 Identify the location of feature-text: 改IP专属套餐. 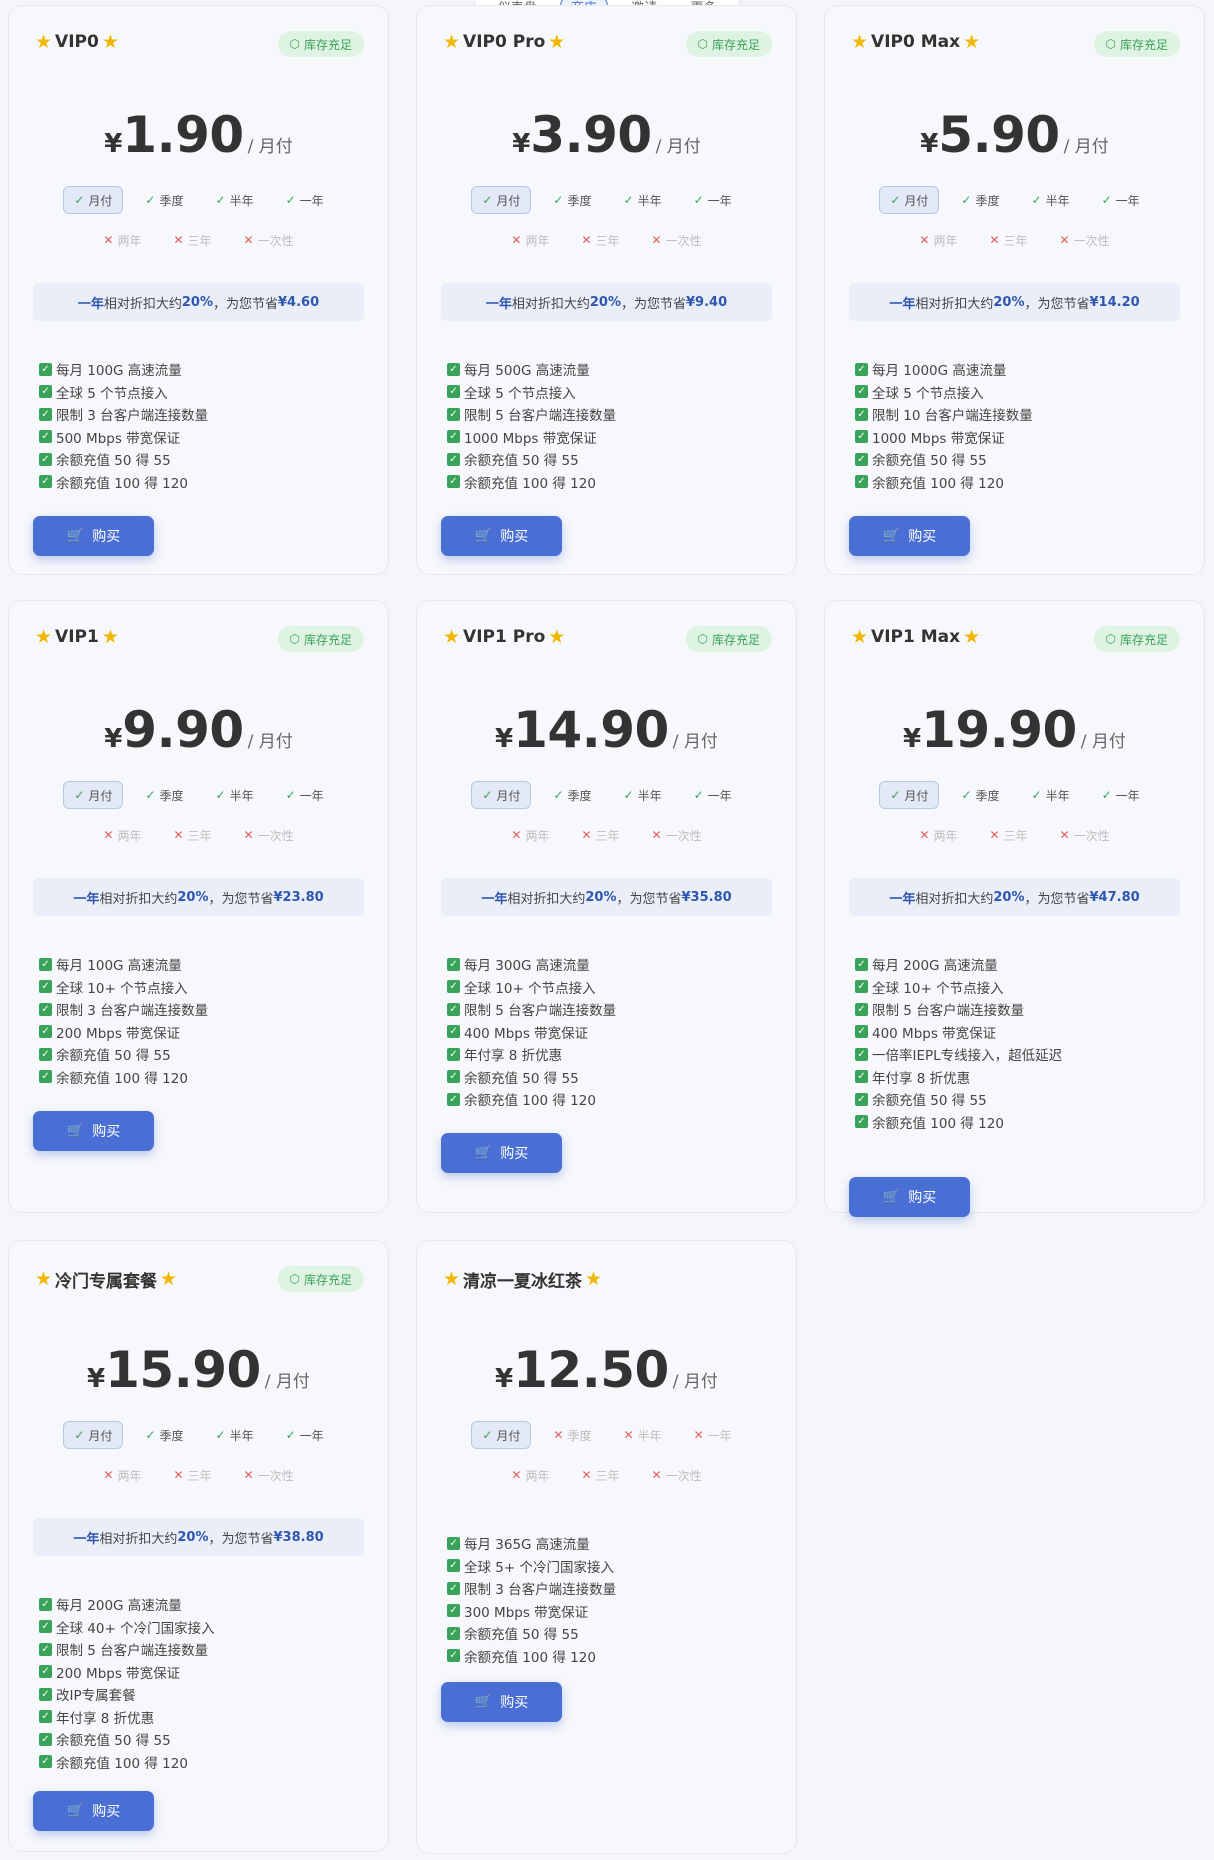
(96, 1696).